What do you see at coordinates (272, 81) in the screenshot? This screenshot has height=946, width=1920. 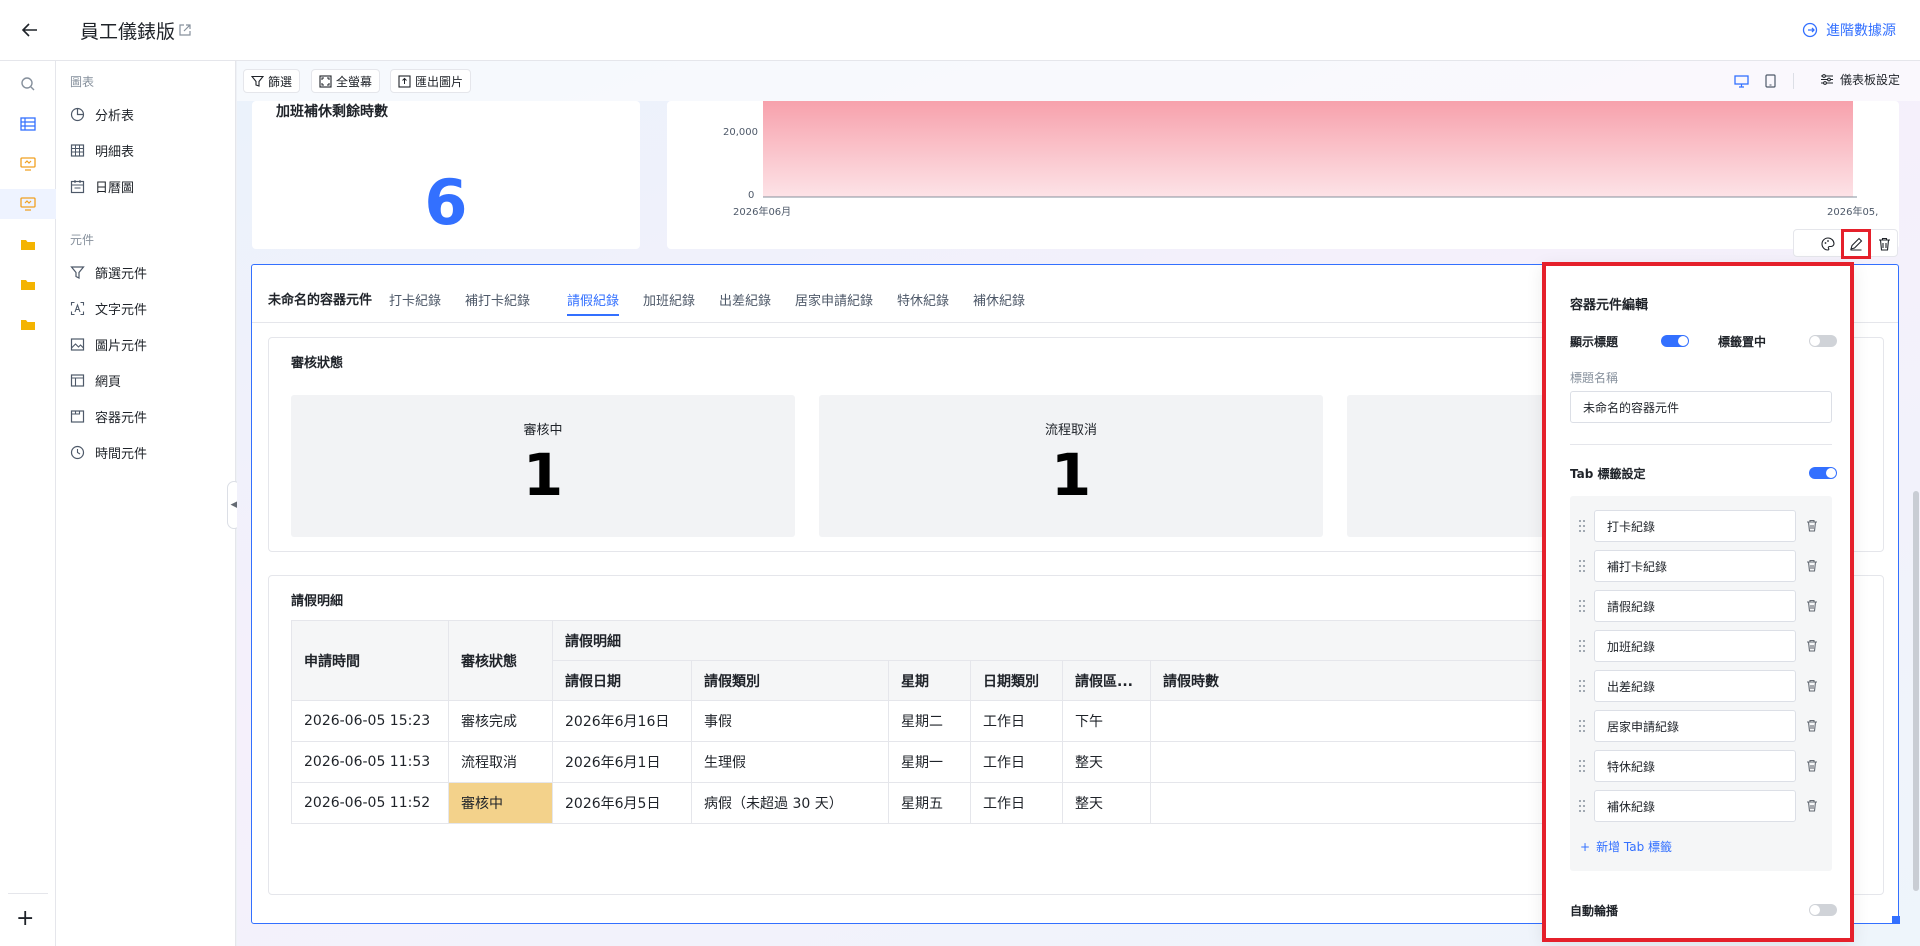 I see `filter-button: 篩選` at bounding box center [272, 81].